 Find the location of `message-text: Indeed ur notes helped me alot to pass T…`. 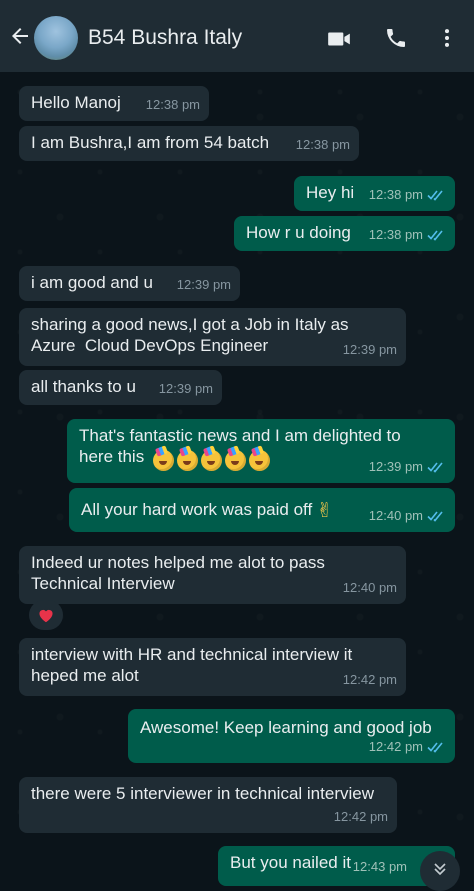

message-text: Indeed ur notes helped me alot to pass T… is located at coordinates (178, 573).